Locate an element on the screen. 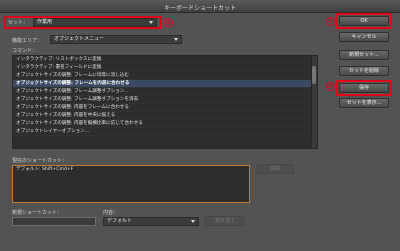  set-select-value: 作業用 is located at coordinates (45, 22).